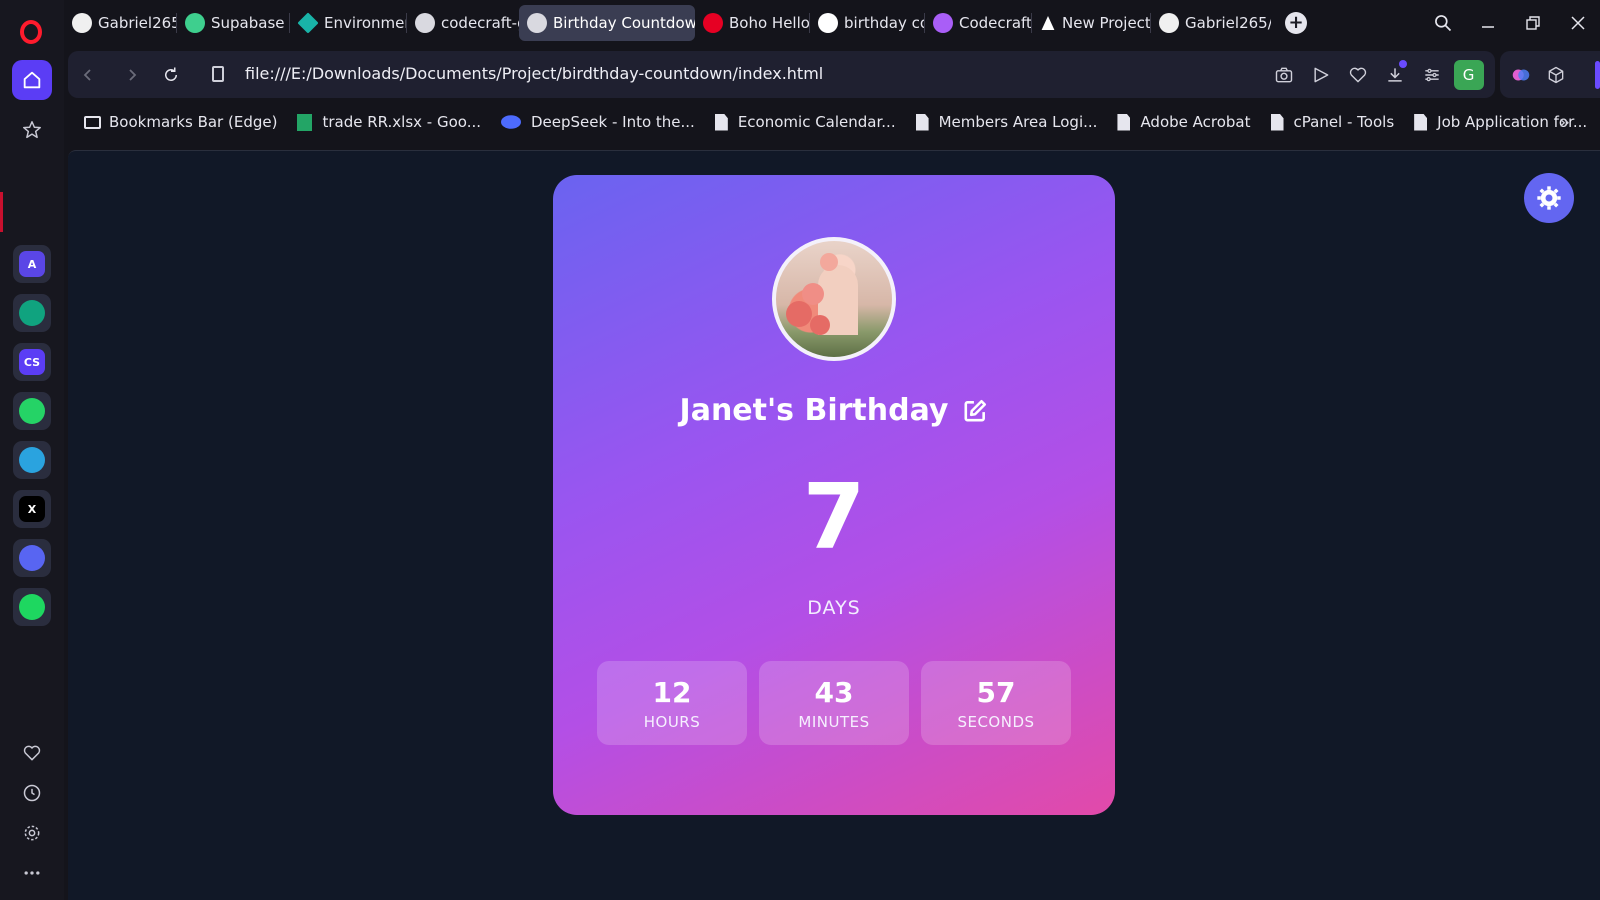  I want to click on time-units: 12 HOURS 43 MINUTES 57 SECONDS, so click(834, 703).